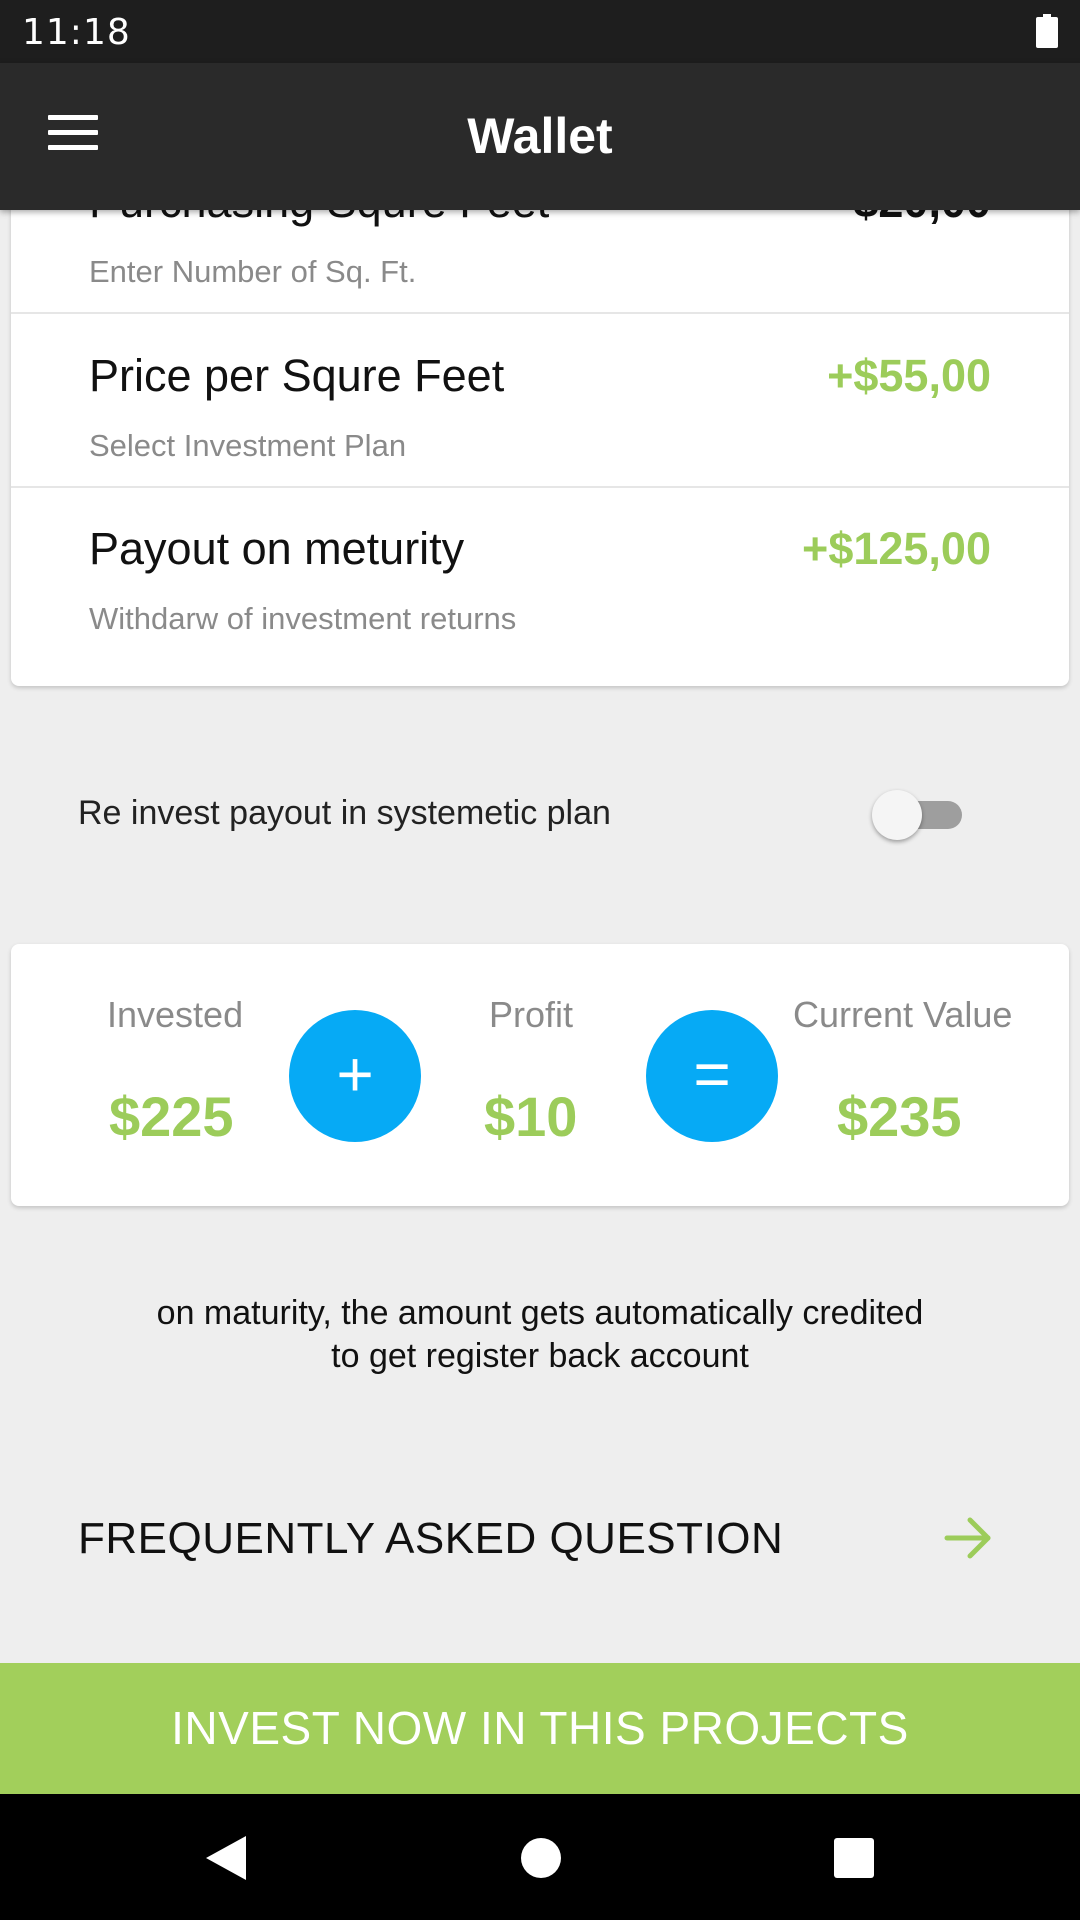 Image resolution: width=1080 pixels, height=1920 pixels. What do you see at coordinates (896, 548) in the screenshot?
I see `detail-value: +$125,00` at bounding box center [896, 548].